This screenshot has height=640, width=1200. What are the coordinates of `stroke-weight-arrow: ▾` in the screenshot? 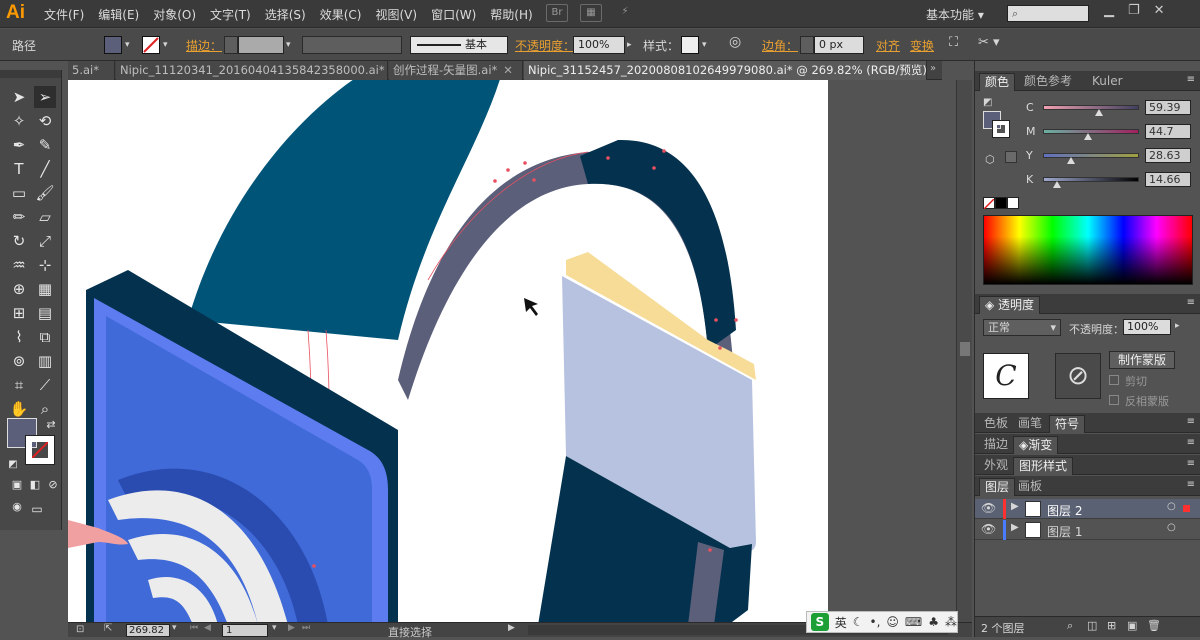 It's located at (288, 45).